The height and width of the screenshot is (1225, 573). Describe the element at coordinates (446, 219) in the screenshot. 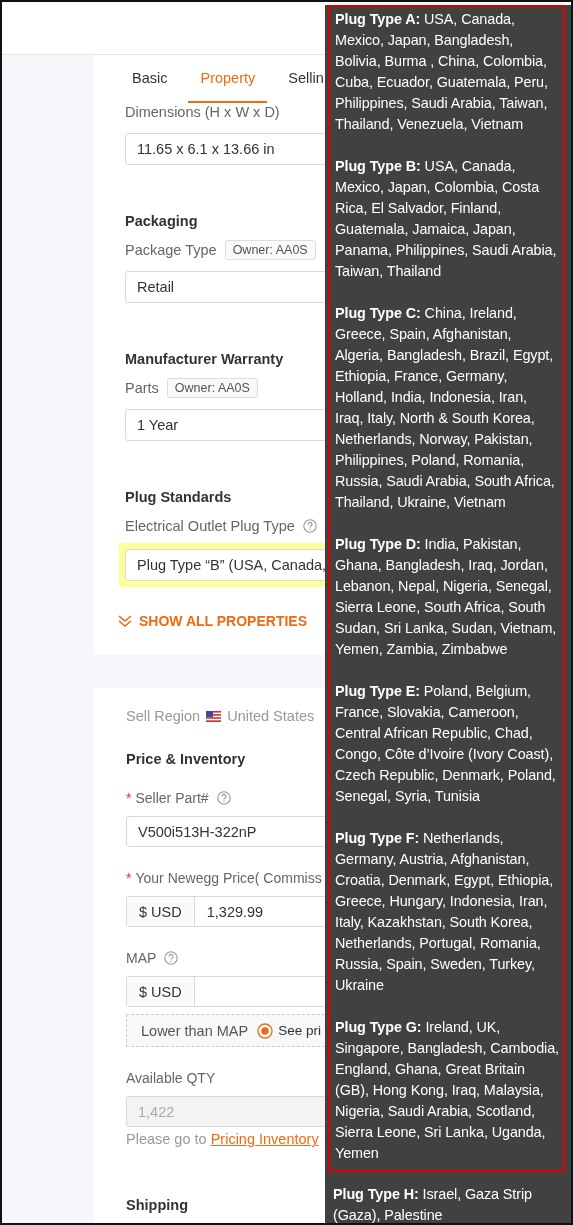

I see `plug-type-entry: Plug Type B: USA, Canada, Mexico, Japan, Colombia, Costa Rica, El Salvador, Finland, Guatemala, Jamaica, Japan, Panama, Philippines, Saudi Arabia, Taiwan, Thailand` at that location.